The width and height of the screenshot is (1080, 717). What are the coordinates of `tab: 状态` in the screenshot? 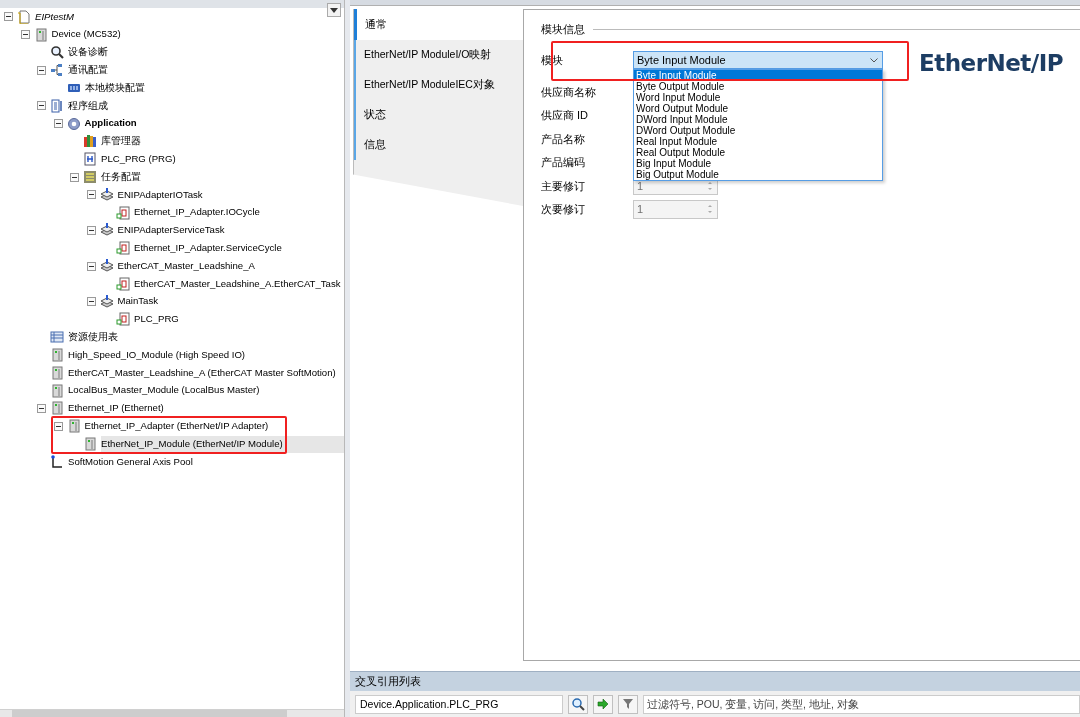 It's located at (438, 115).